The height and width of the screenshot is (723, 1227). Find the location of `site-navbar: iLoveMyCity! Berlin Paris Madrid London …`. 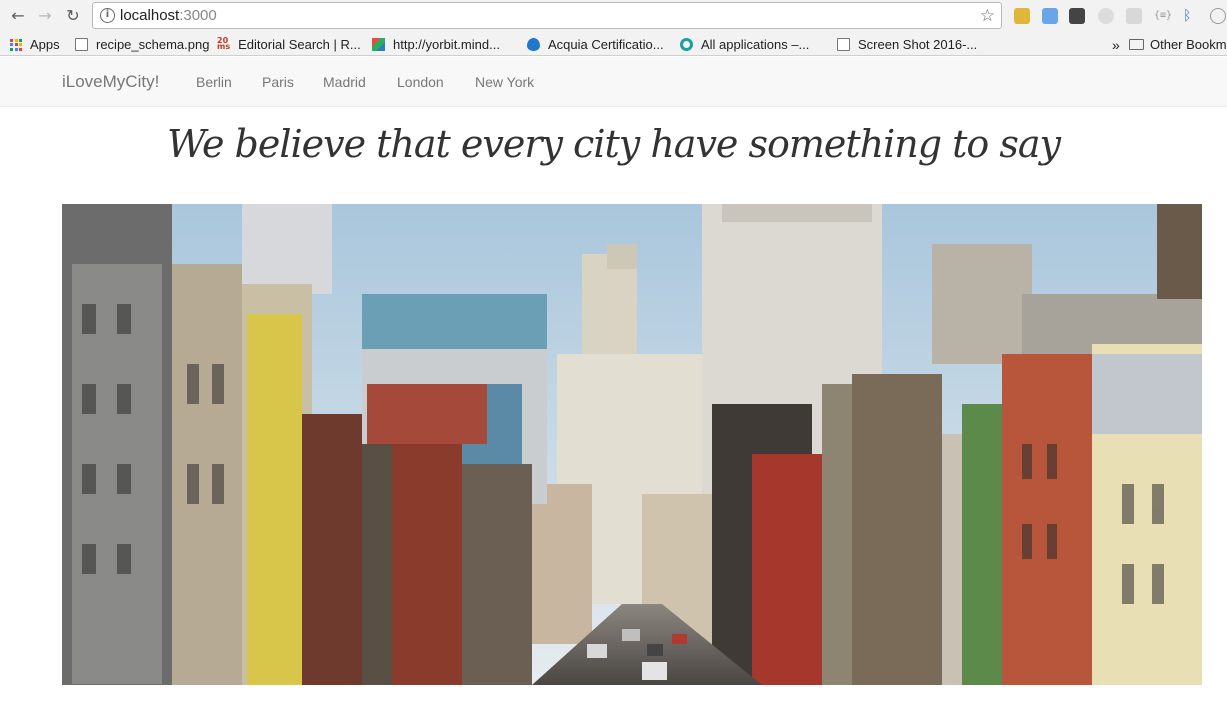

site-navbar: iLoveMyCity! Berlin Paris Madrid London … is located at coordinates (613, 82).